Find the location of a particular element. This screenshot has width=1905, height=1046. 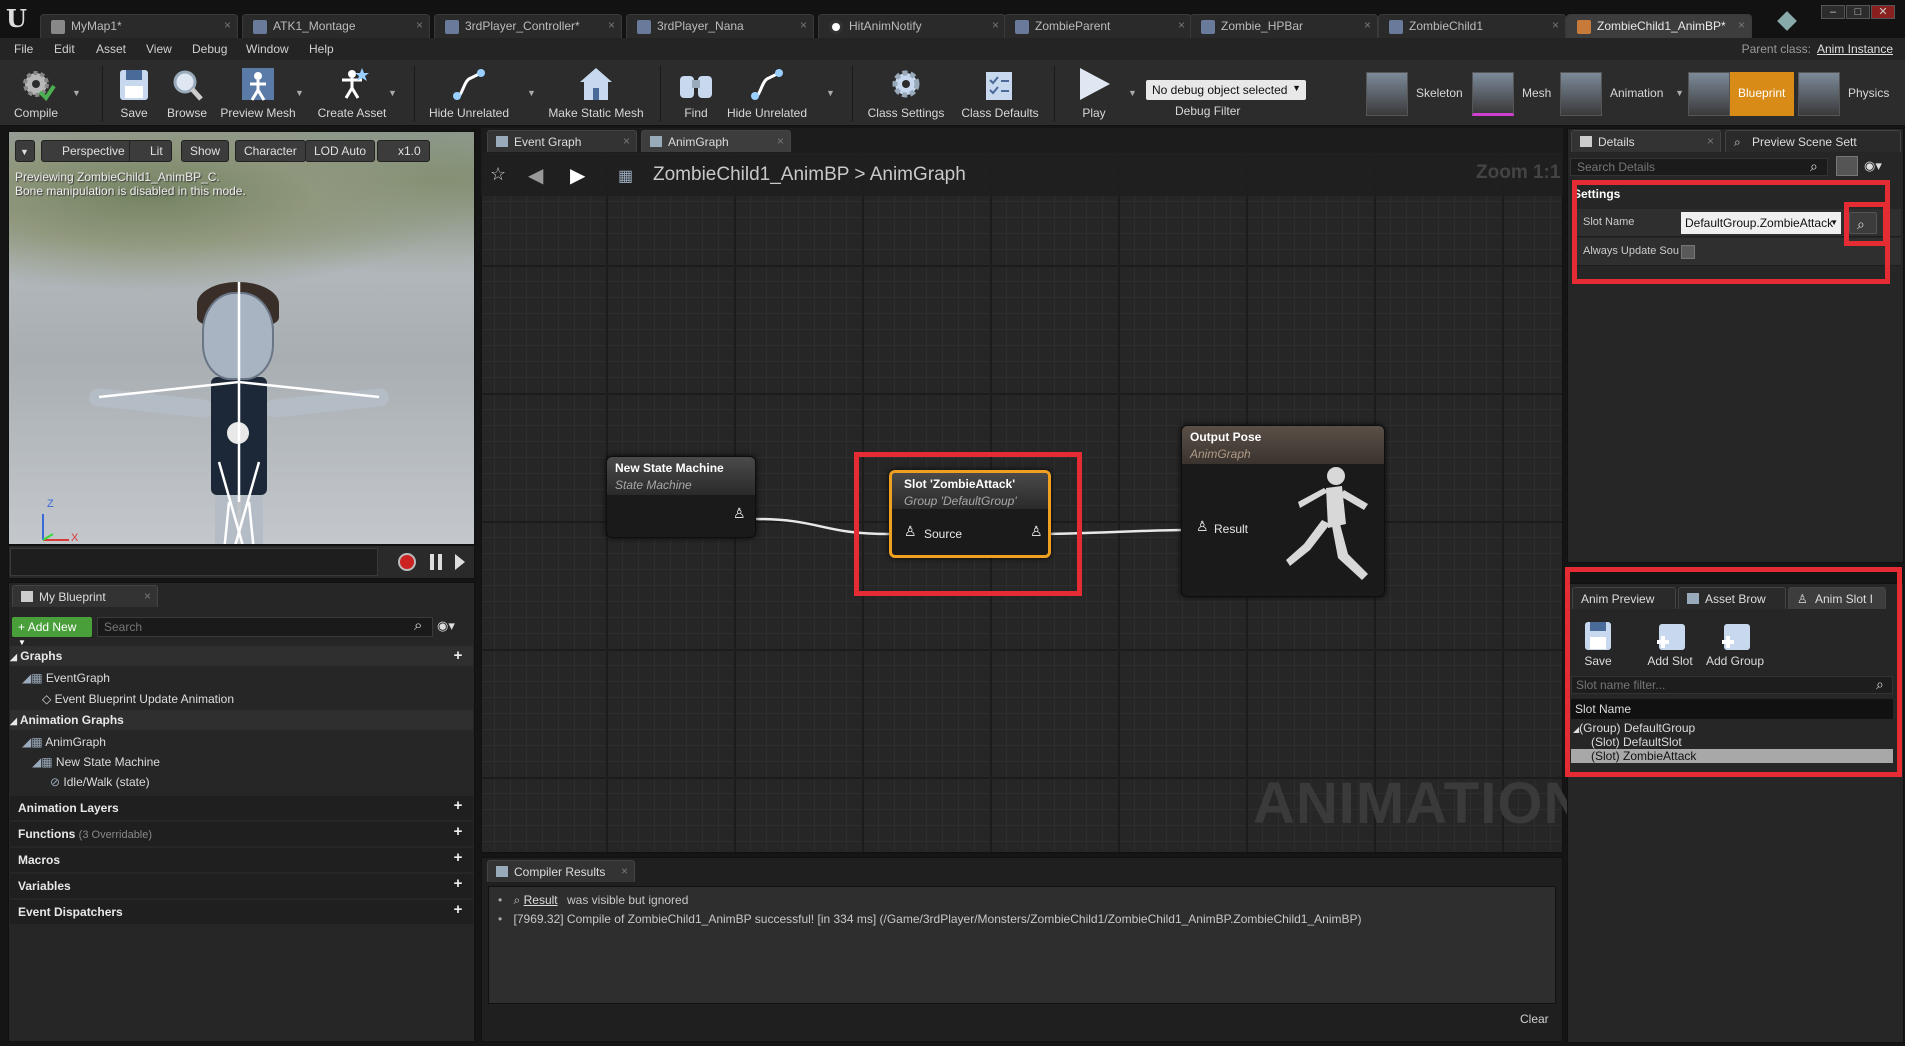

tab-preview-scene-settings: ⌕ Preview Scene Sett is located at coordinates (1813, 141).